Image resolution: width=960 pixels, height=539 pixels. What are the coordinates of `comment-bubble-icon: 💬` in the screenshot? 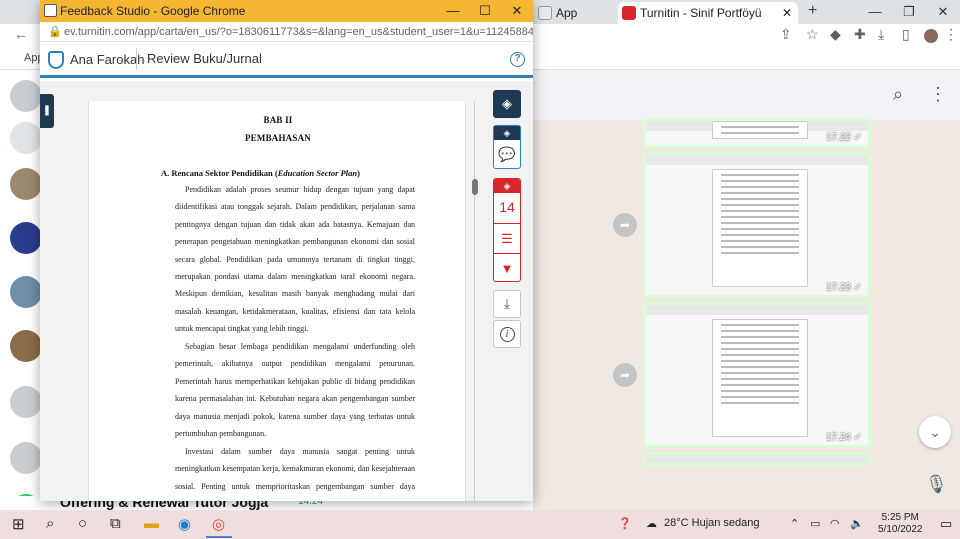 It's located at (507, 154).